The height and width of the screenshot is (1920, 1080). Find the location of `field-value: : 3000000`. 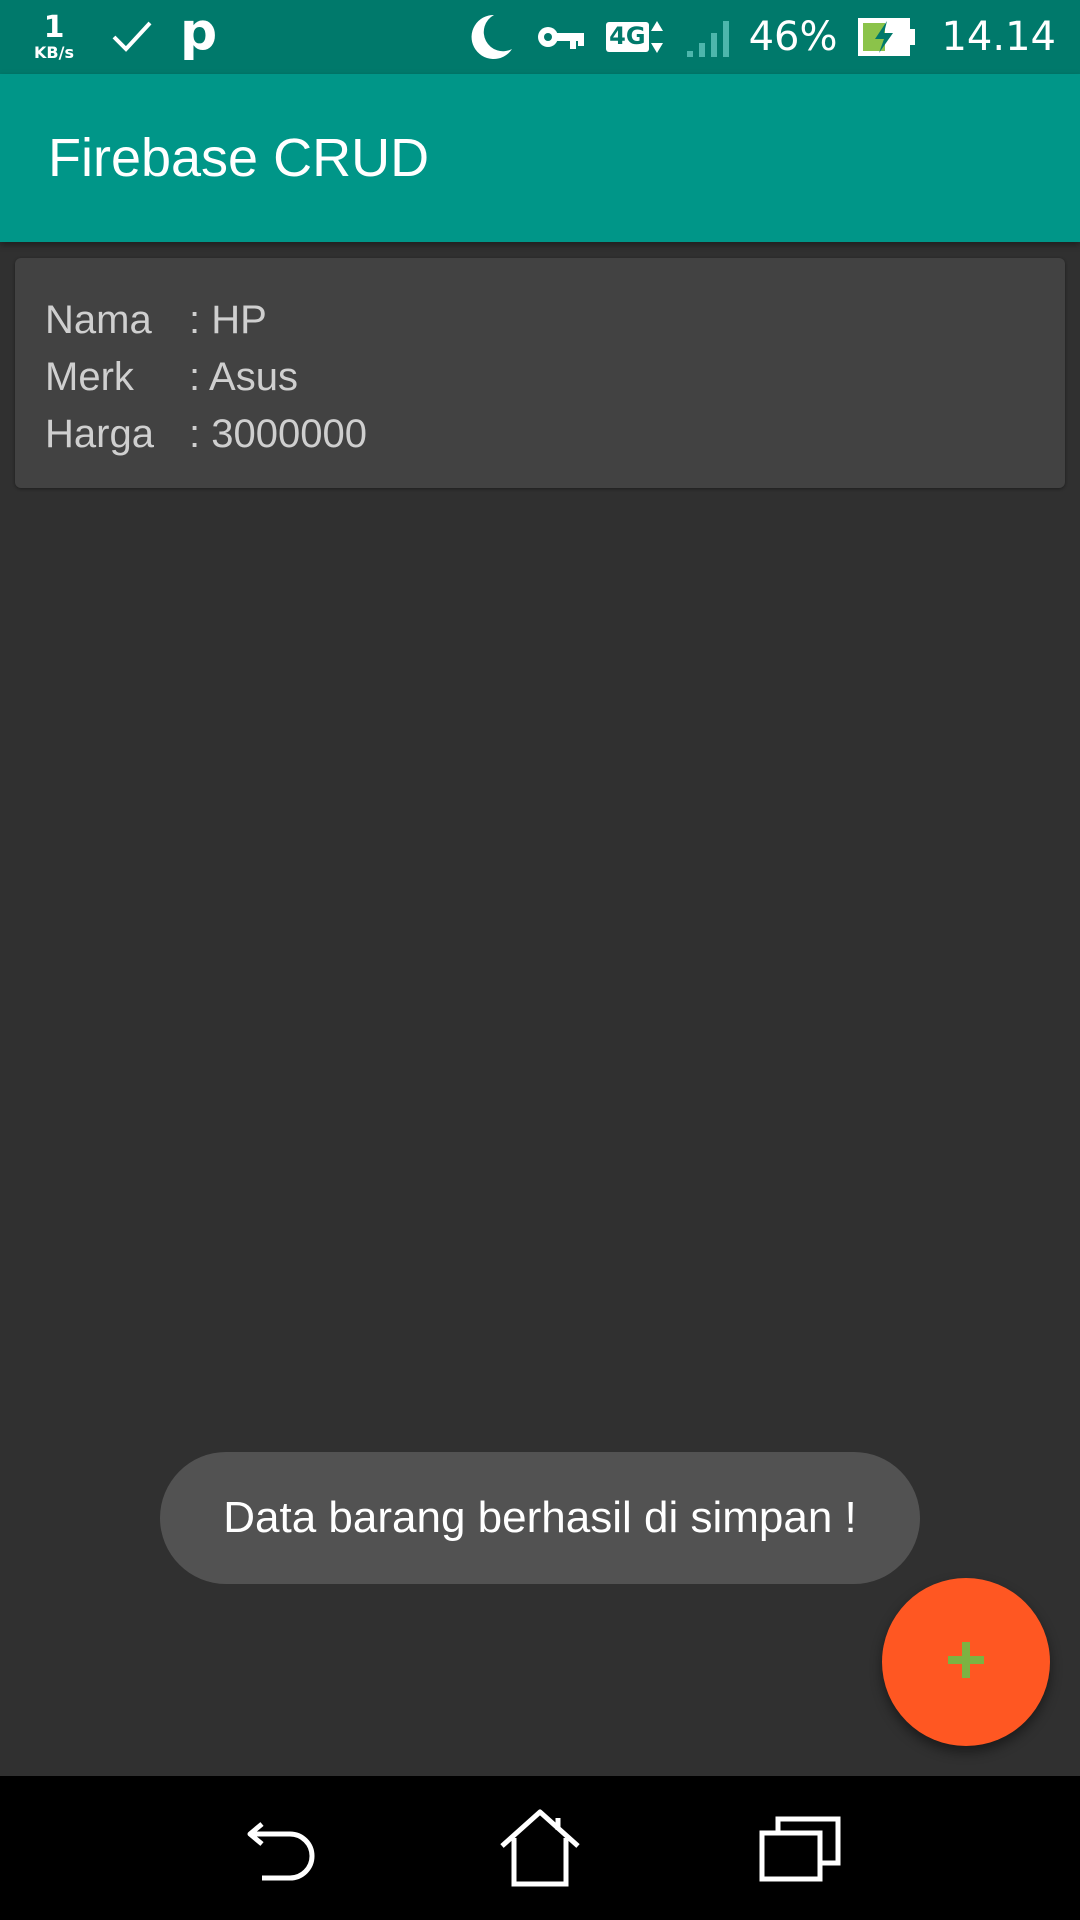

field-value: : 3000000 is located at coordinates (278, 434).